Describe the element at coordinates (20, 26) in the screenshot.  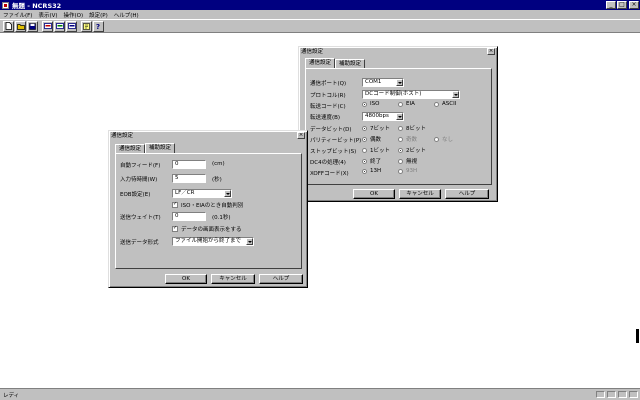
I see `open-folder-icon` at that location.